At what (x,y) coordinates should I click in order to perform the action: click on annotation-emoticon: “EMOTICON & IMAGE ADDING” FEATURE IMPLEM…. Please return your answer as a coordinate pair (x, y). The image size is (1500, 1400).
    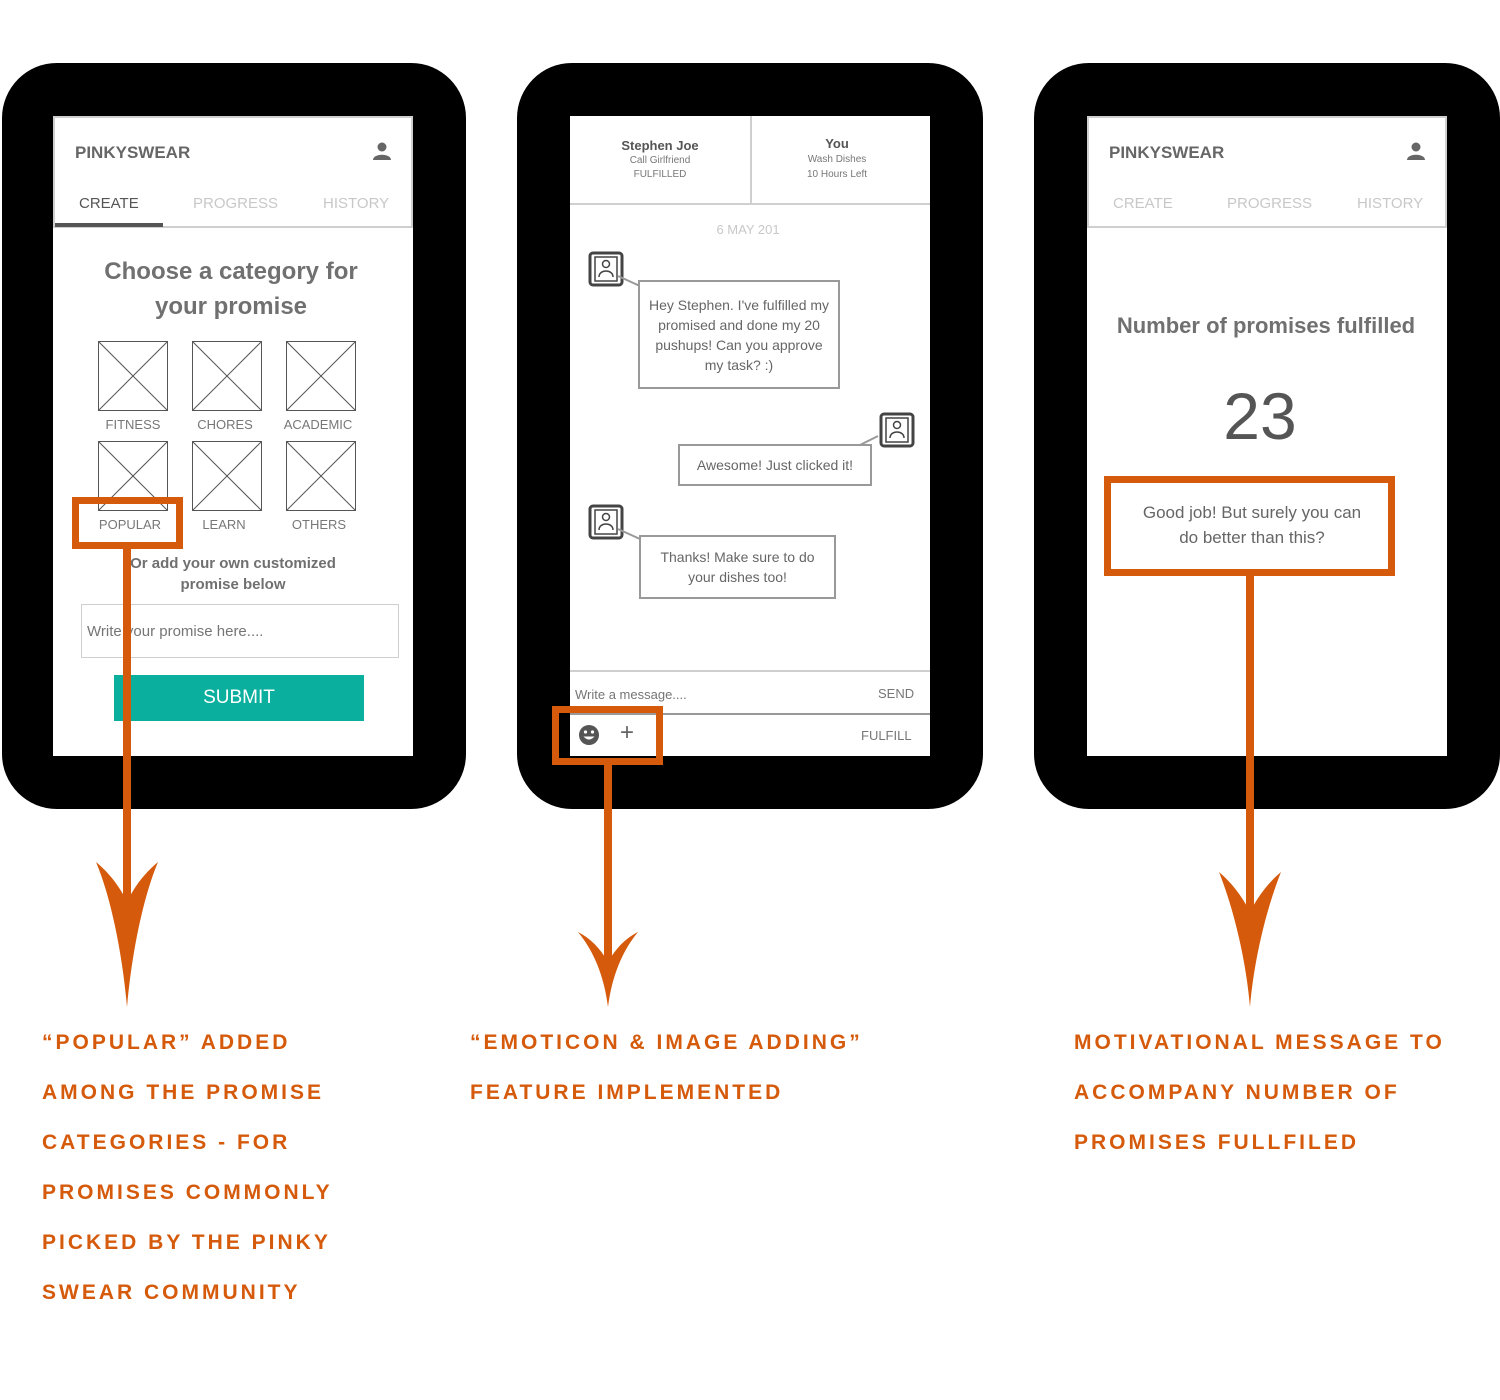
    Looking at the image, I should click on (666, 1067).